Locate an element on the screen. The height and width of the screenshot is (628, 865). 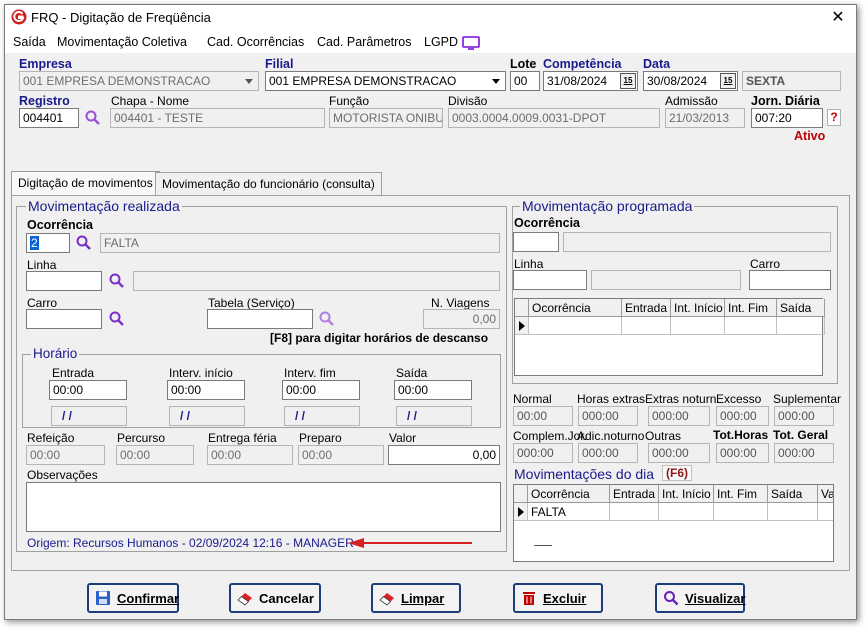
total-label: Outras is located at coordinates (663, 436).